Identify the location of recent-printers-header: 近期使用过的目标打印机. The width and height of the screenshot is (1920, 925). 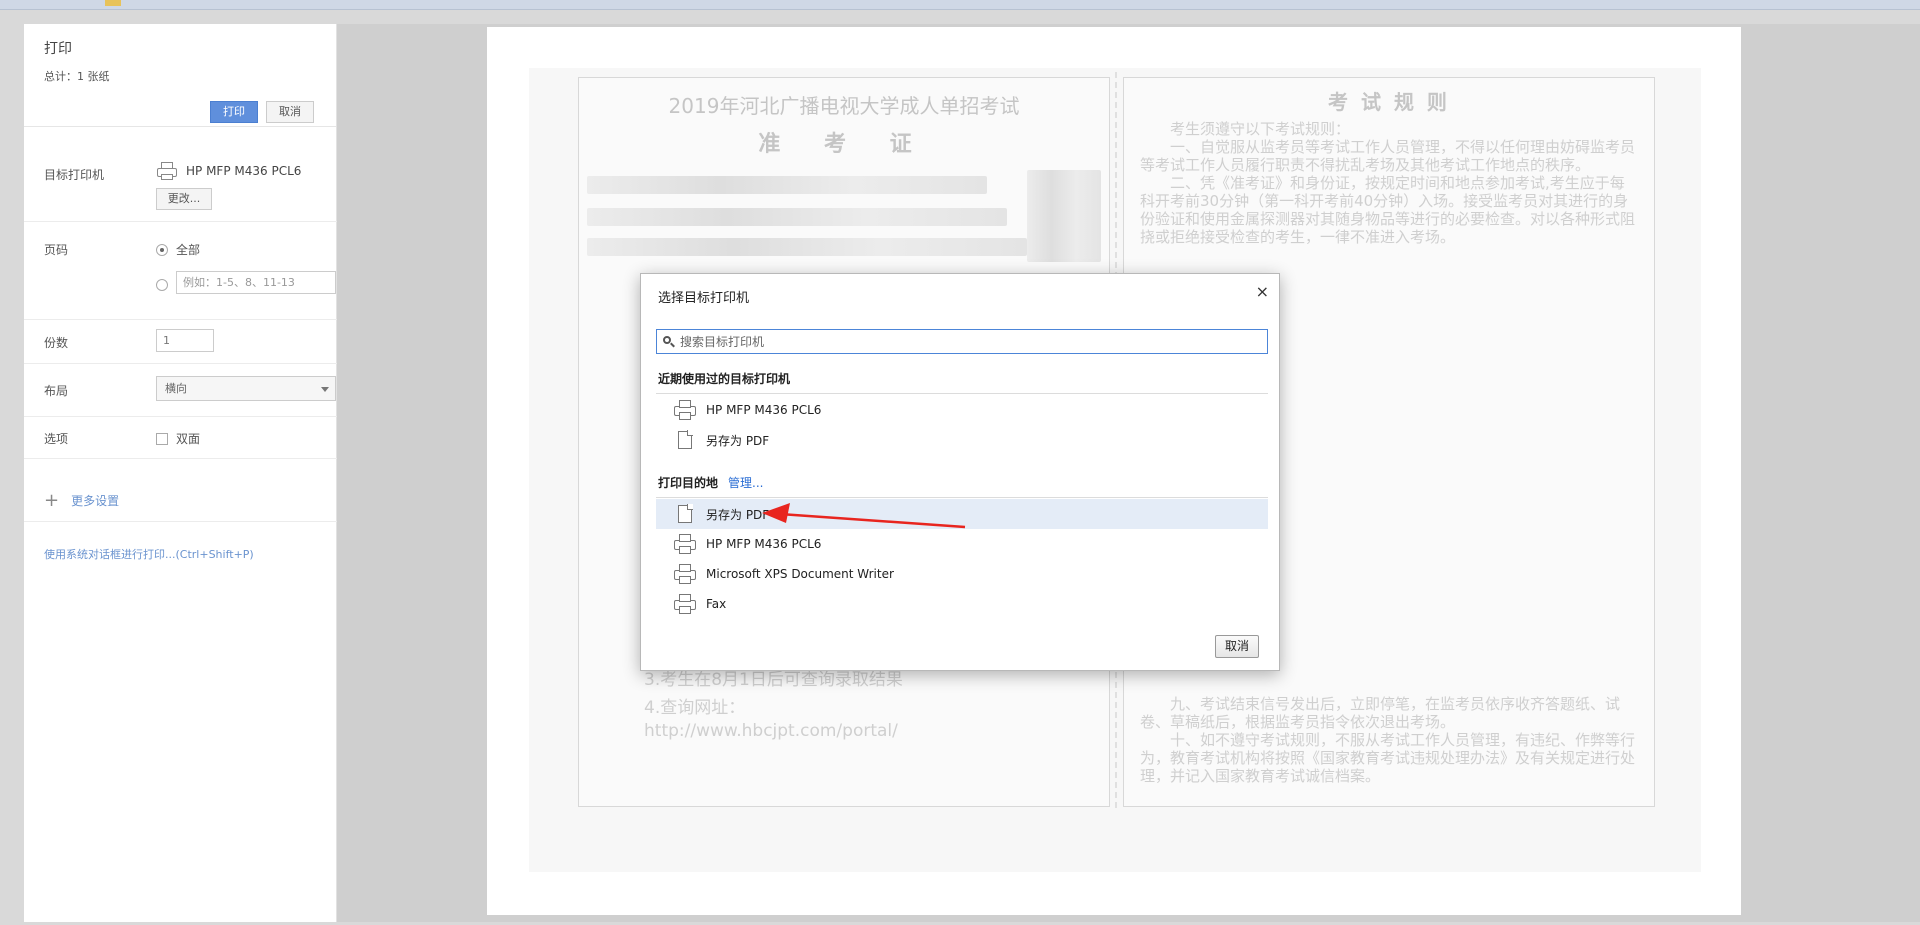
(724, 379).